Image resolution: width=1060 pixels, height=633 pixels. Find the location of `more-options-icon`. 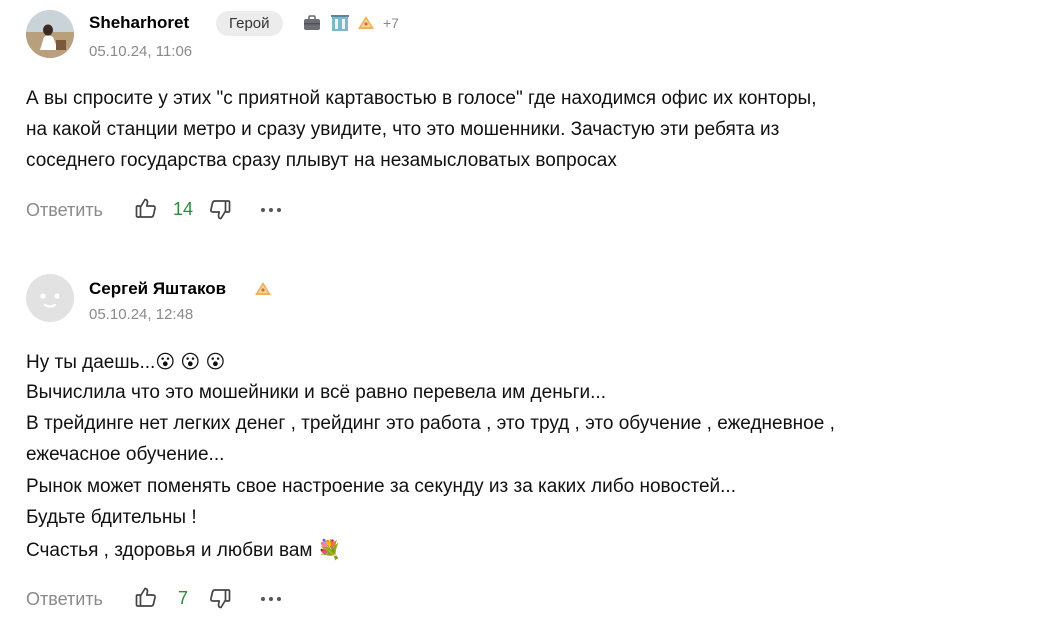

more-options-icon is located at coordinates (271, 601).